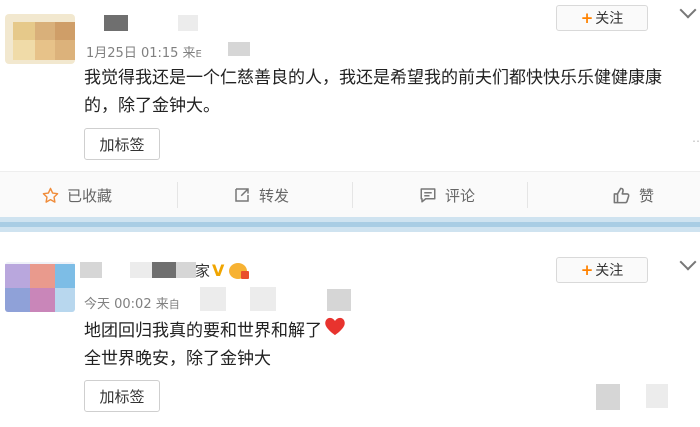 The width and height of the screenshot is (700, 427). Describe the element at coordinates (239, 271) in the screenshot. I see `member-badge-icon` at that location.